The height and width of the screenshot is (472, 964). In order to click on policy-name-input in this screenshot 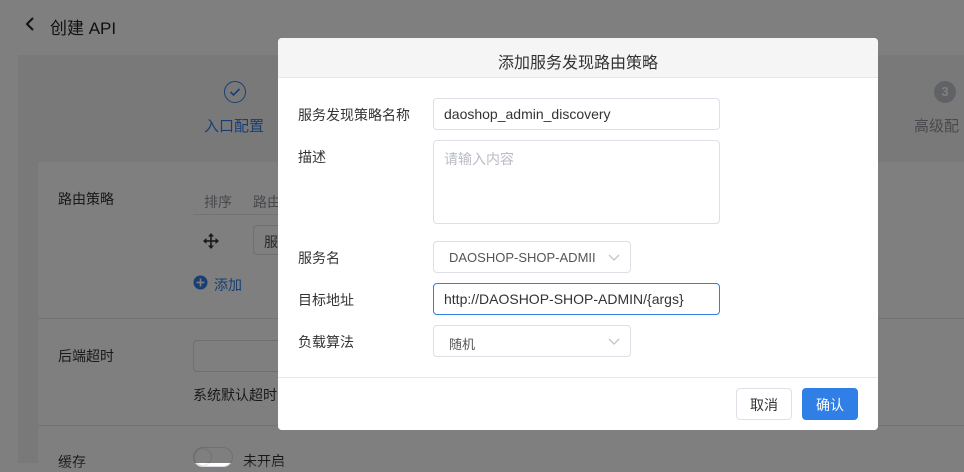, I will do `click(576, 114)`.